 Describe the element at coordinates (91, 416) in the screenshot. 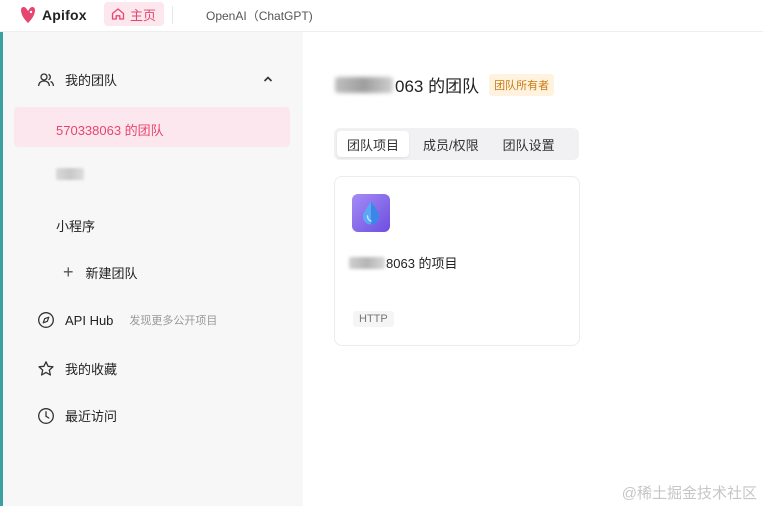

I see `recent-label: 最近访问` at that location.